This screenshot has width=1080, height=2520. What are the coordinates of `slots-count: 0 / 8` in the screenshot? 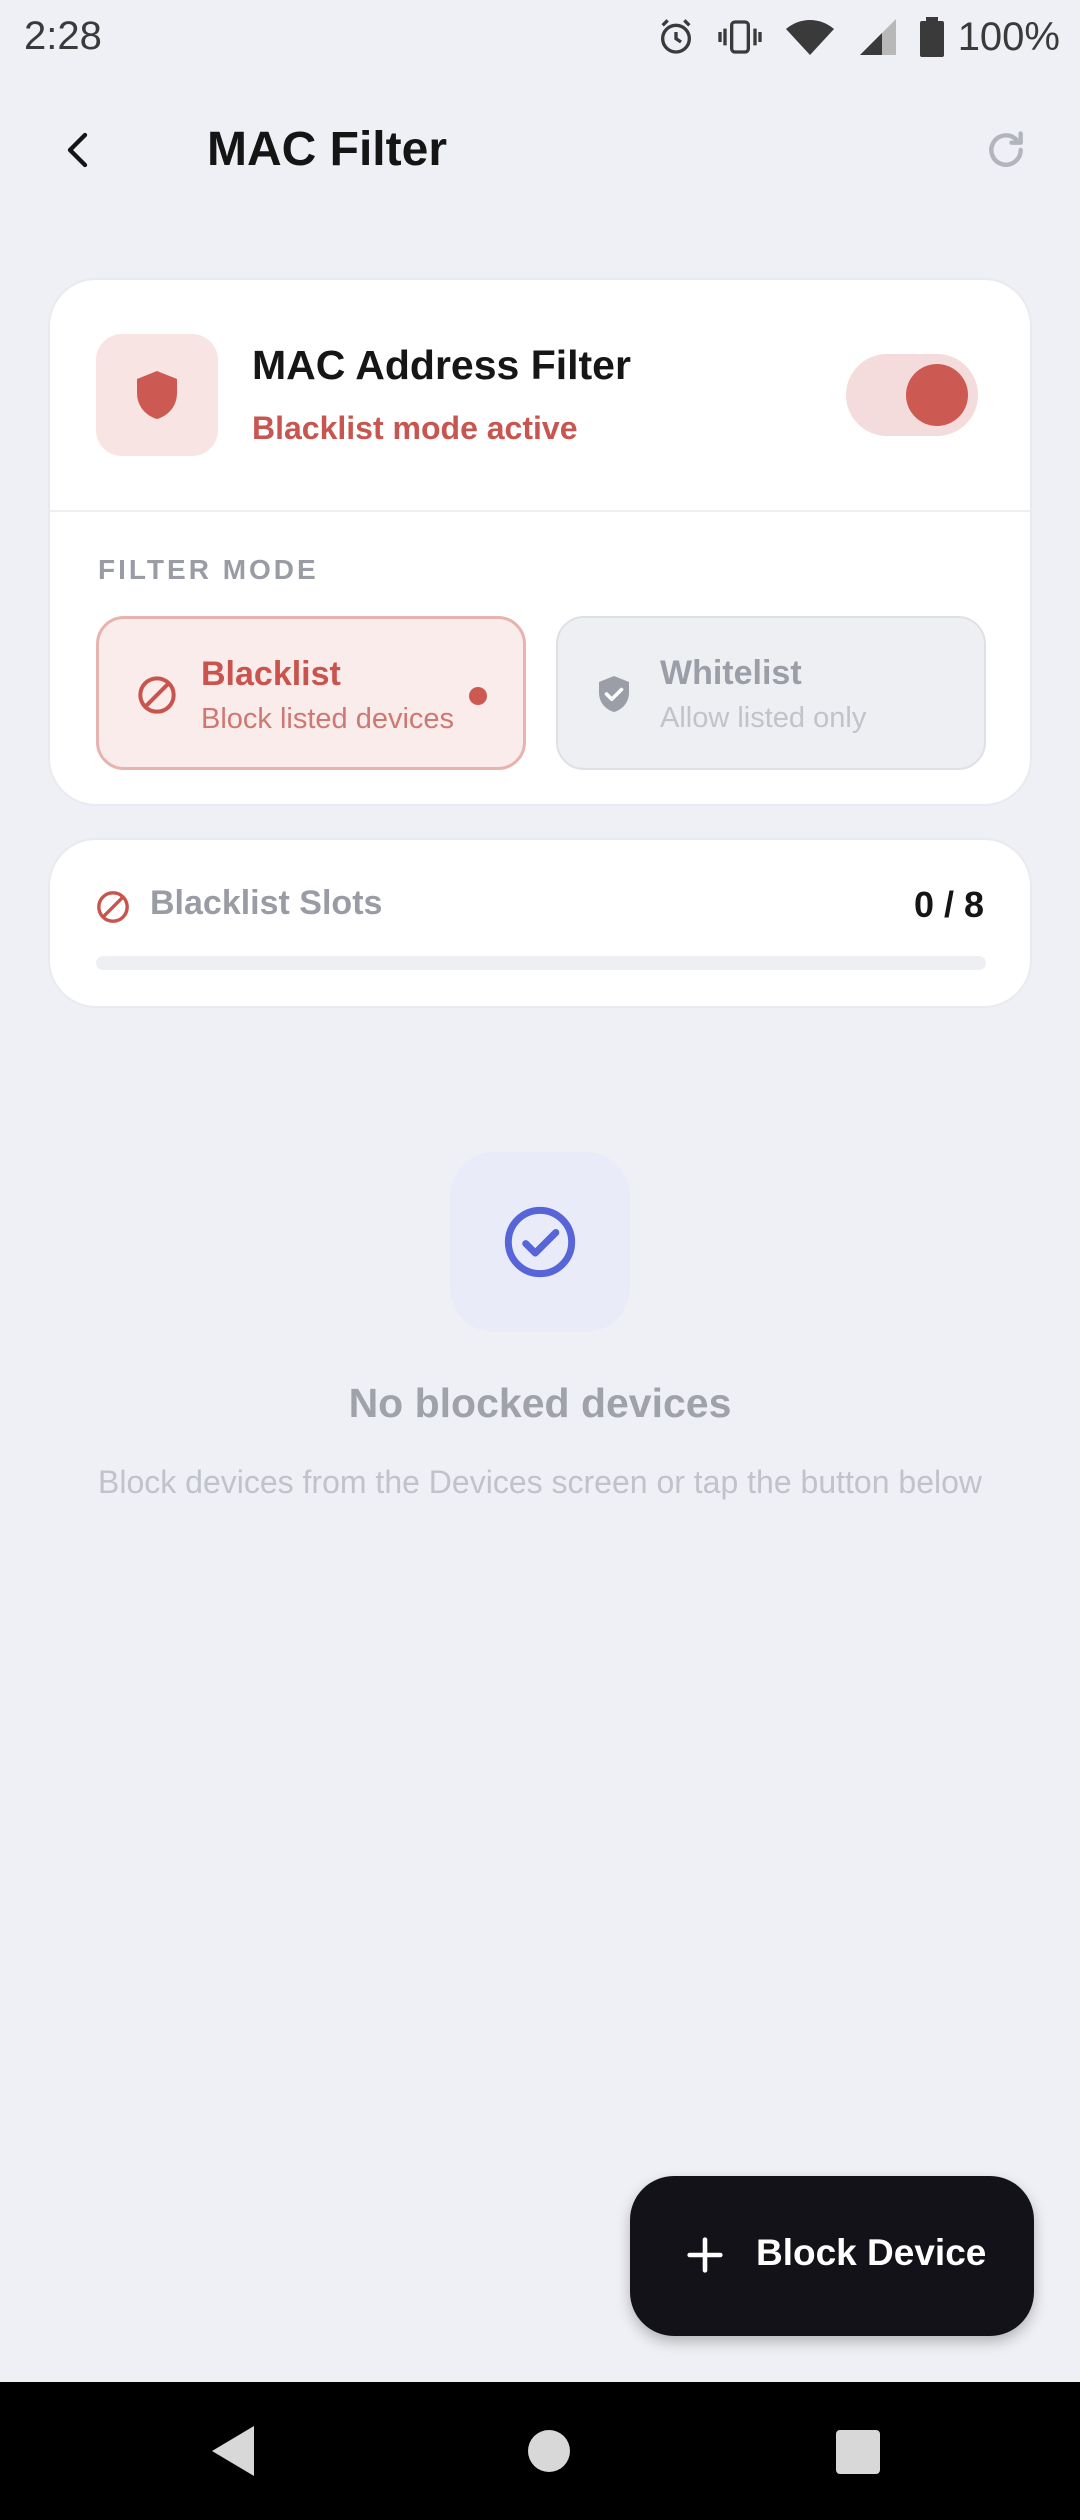 It's located at (948, 904).